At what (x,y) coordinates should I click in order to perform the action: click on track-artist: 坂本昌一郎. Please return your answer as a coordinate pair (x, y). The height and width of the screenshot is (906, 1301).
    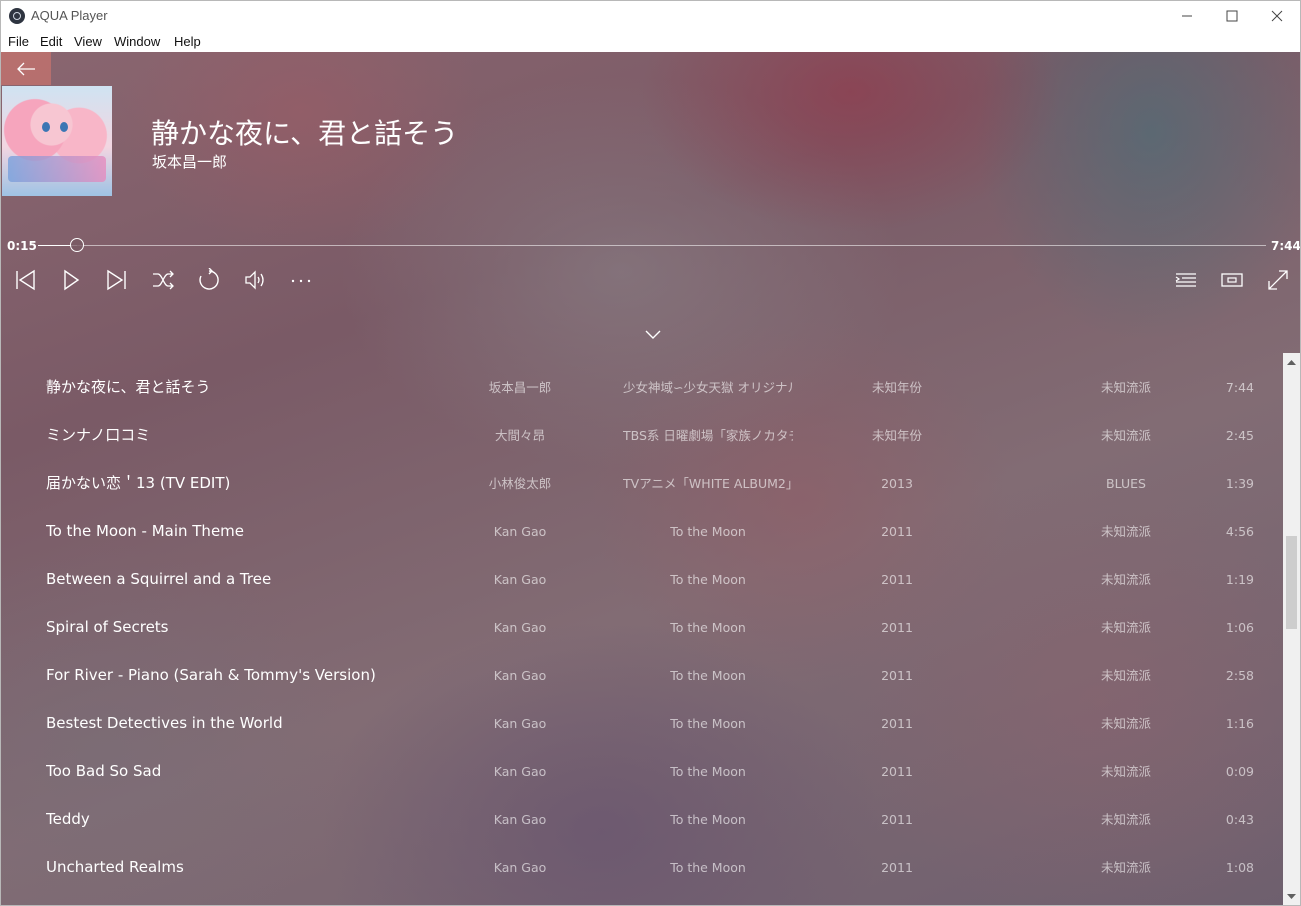
    Looking at the image, I should click on (520, 387).